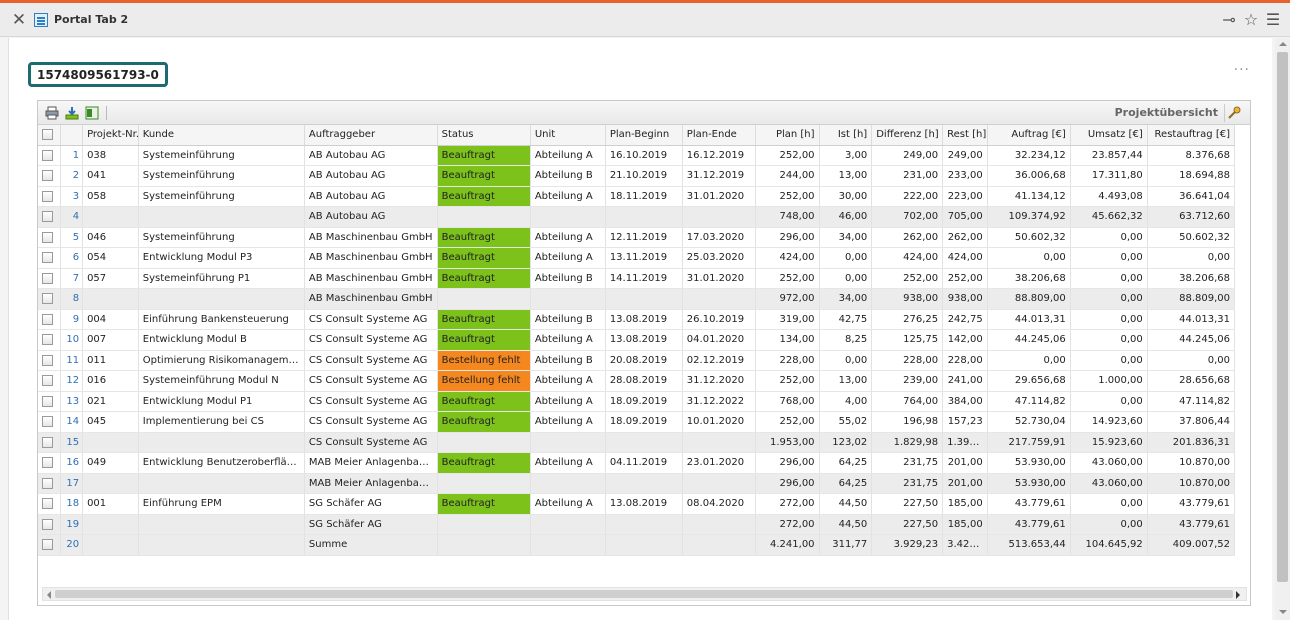  What do you see at coordinates (719, 340) in the screenshot?
I see `cell-plan-ende: 04.01.2020` at bounding box center [719, 340].